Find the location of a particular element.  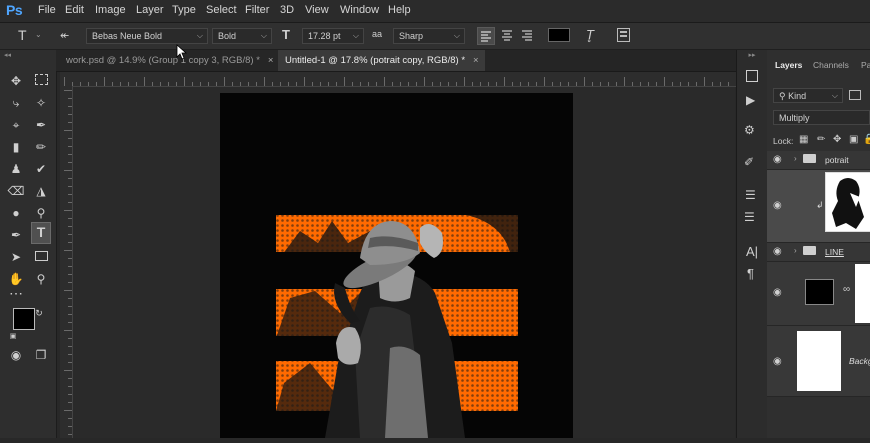

rectangle-tool-icon is located at coordinates (41, 257).